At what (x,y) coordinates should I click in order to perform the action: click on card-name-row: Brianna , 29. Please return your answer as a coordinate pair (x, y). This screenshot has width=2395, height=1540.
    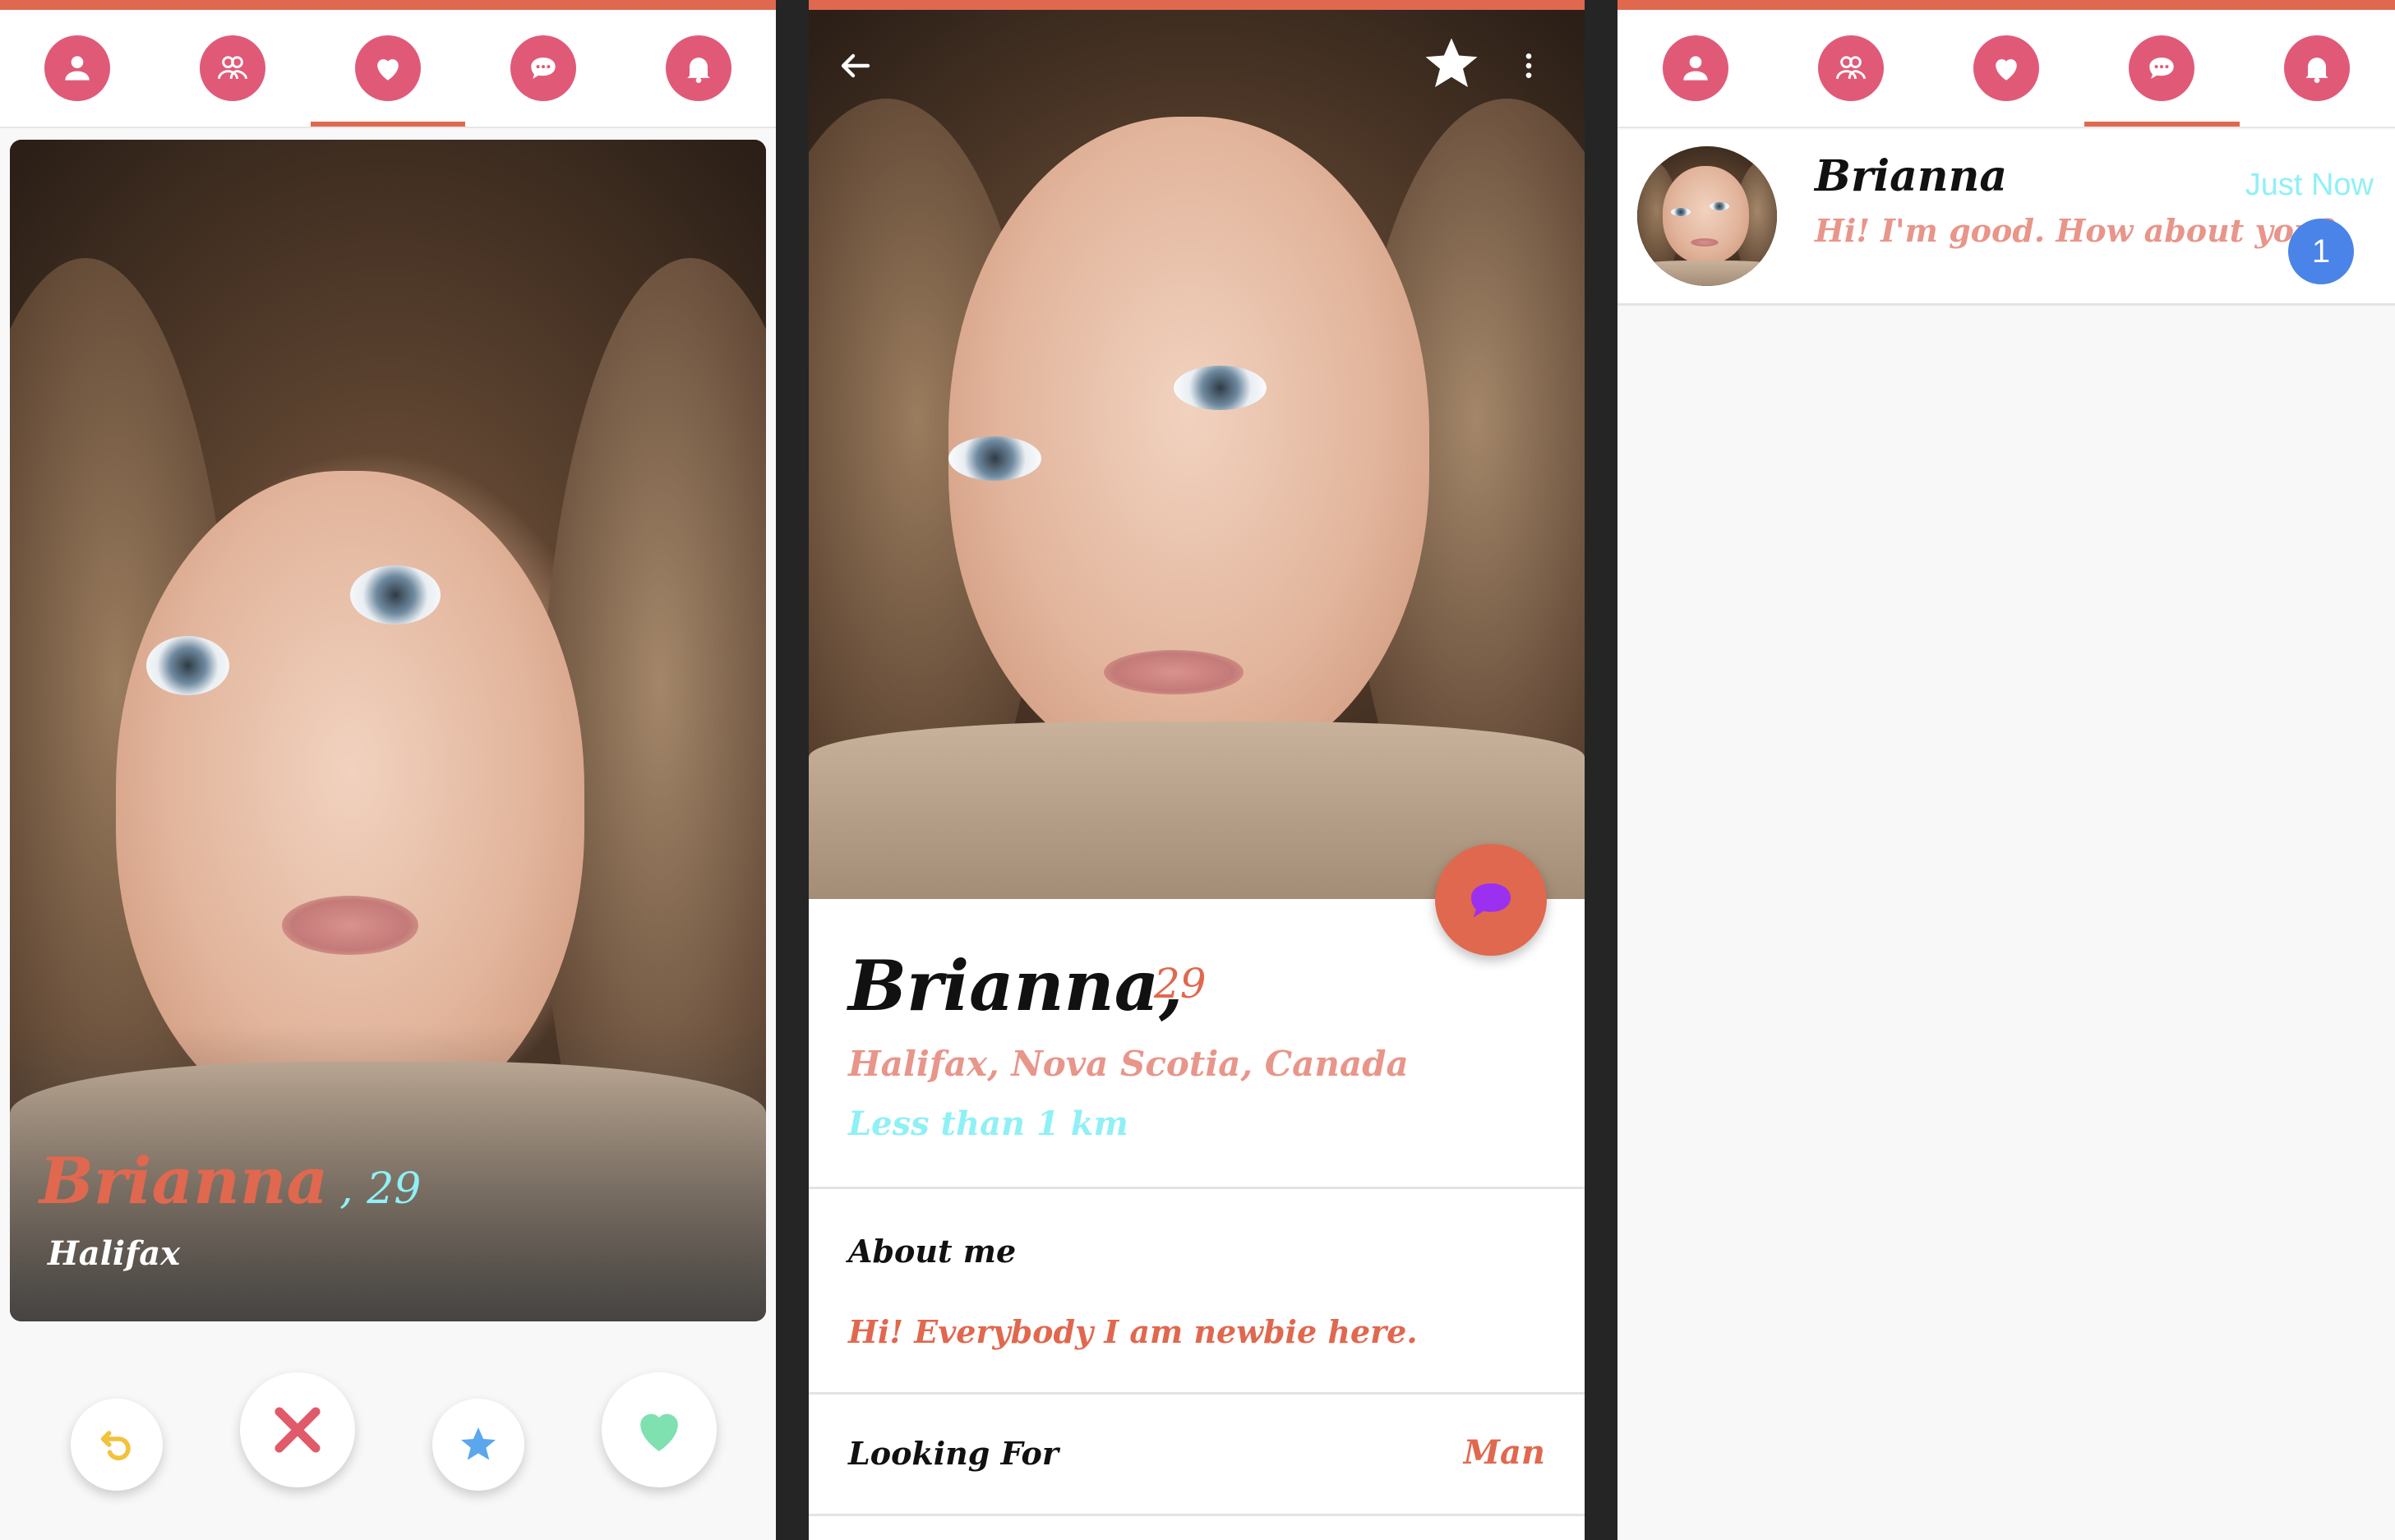
    Looking at the image, I should click on (230, 1182).